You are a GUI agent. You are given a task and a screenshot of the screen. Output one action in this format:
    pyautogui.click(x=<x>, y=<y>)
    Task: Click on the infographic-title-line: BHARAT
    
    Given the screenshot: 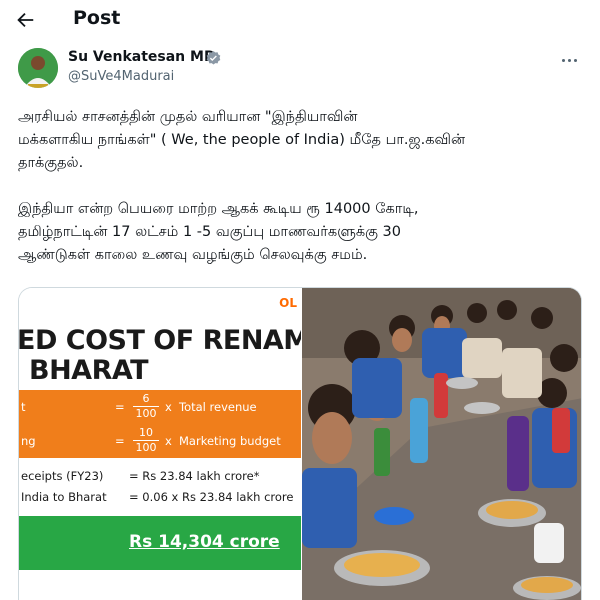 What is the action you would take?
    pyautogui.click(x=89, y=370)
    